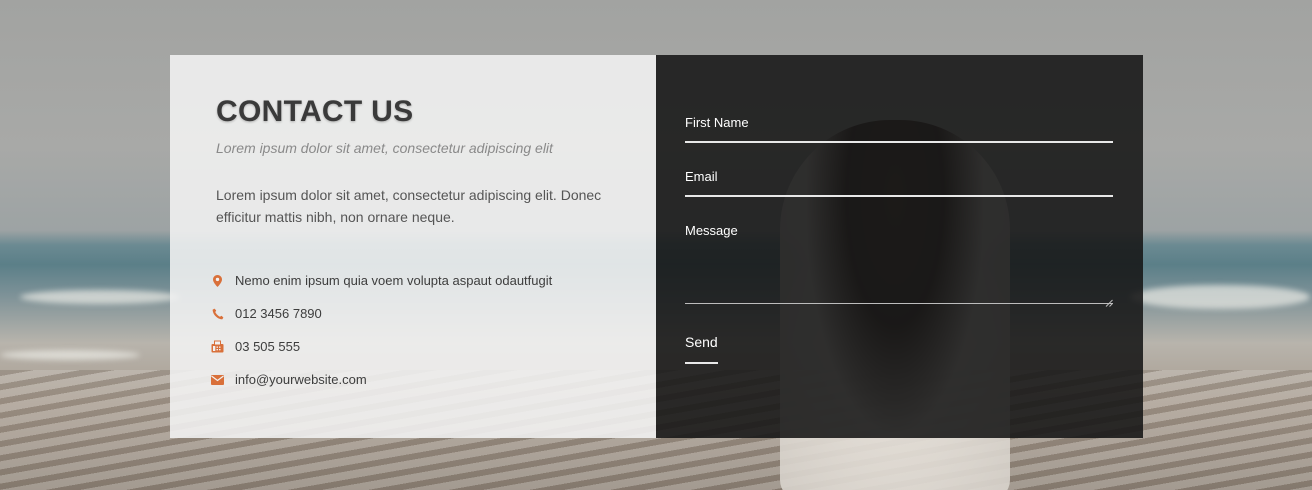 Image resolution: width=1312 pixels, height=490 pixels. Describe the element at coordinates (217, 280) in the screenshot. I see `map-marker-icon` at that location.